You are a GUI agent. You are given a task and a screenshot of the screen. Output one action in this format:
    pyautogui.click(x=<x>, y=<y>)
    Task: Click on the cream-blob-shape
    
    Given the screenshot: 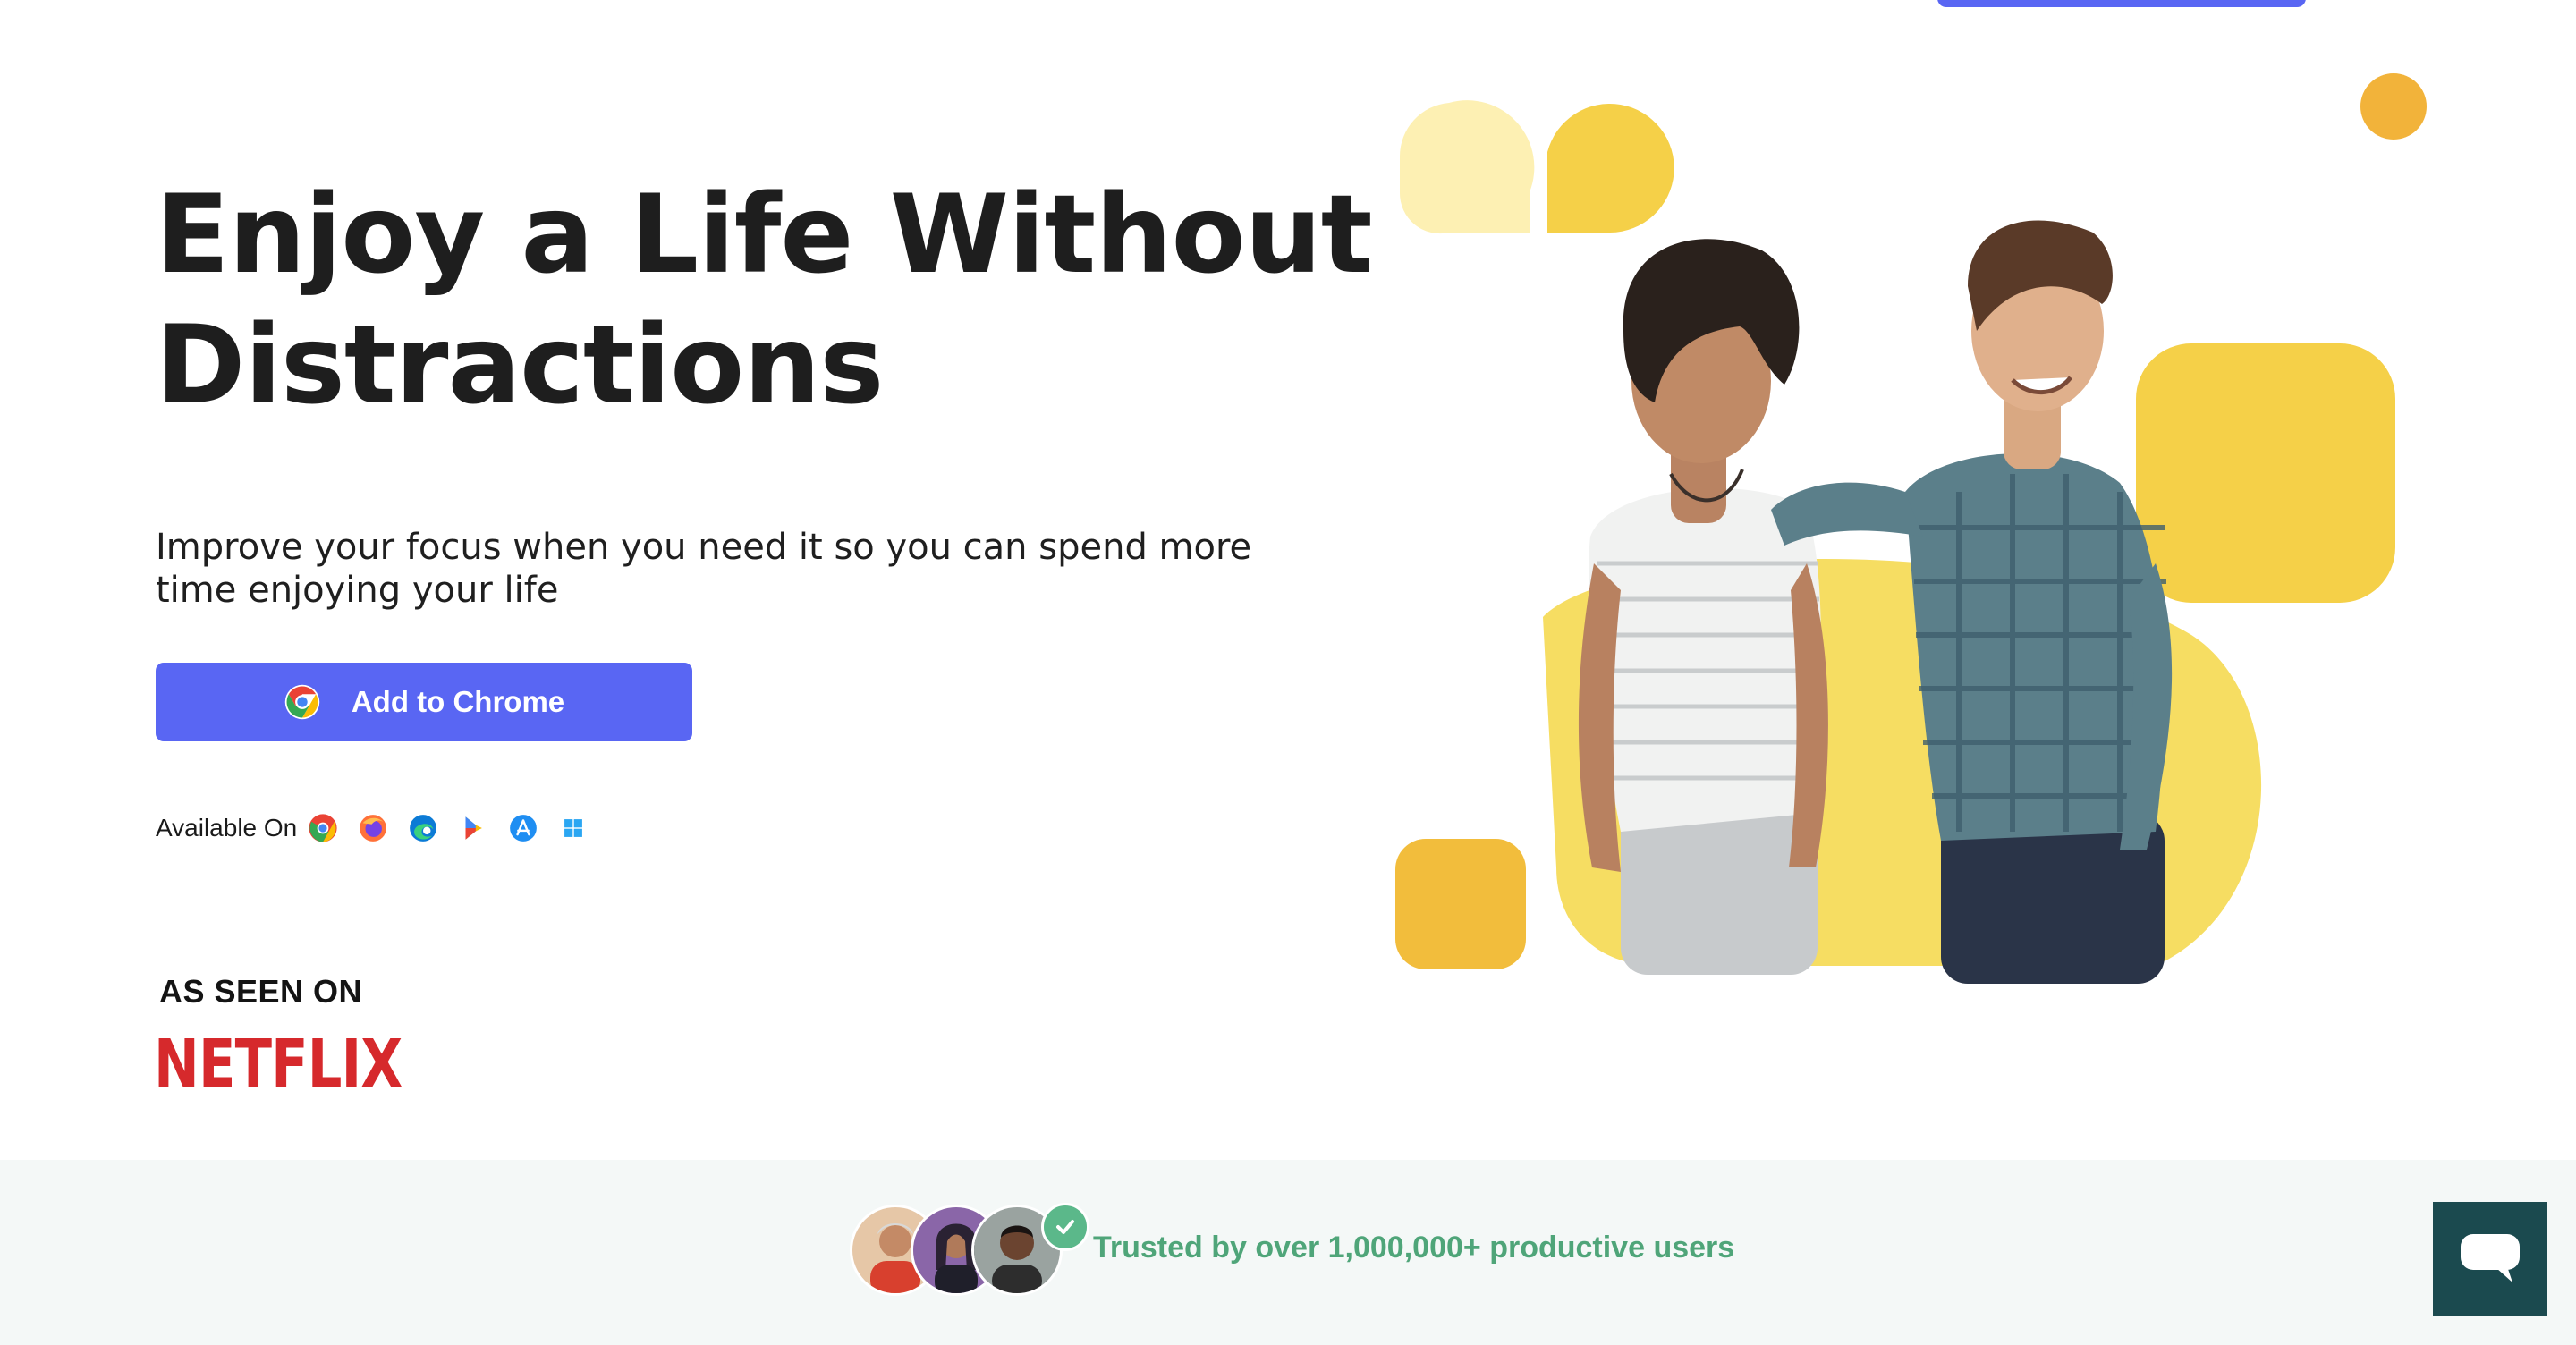 What is the action you would take?
    pyautogui.click(x=1467, y=167)
    